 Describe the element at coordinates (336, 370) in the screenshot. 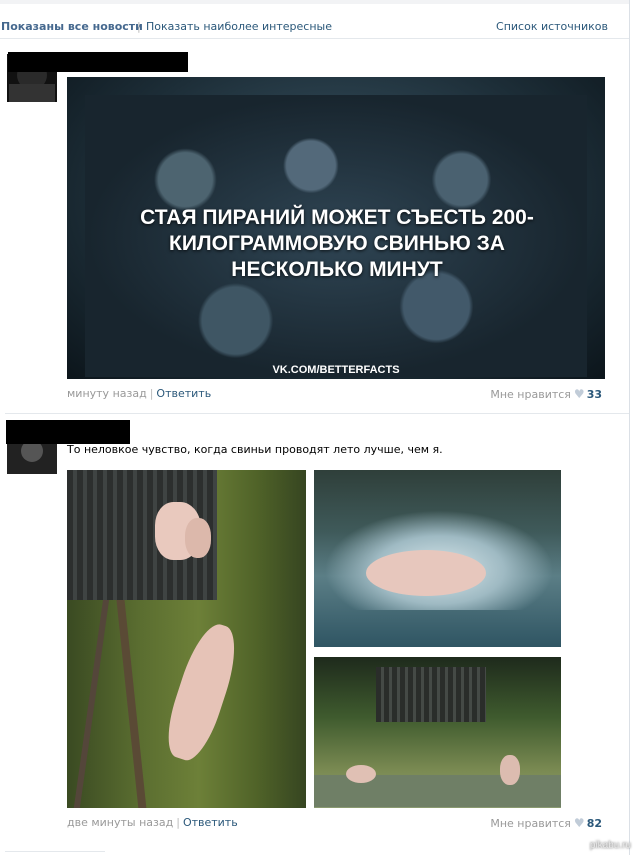

I see `post-1-image-watermark: VK.COM/BETTERFACTS` at that location.